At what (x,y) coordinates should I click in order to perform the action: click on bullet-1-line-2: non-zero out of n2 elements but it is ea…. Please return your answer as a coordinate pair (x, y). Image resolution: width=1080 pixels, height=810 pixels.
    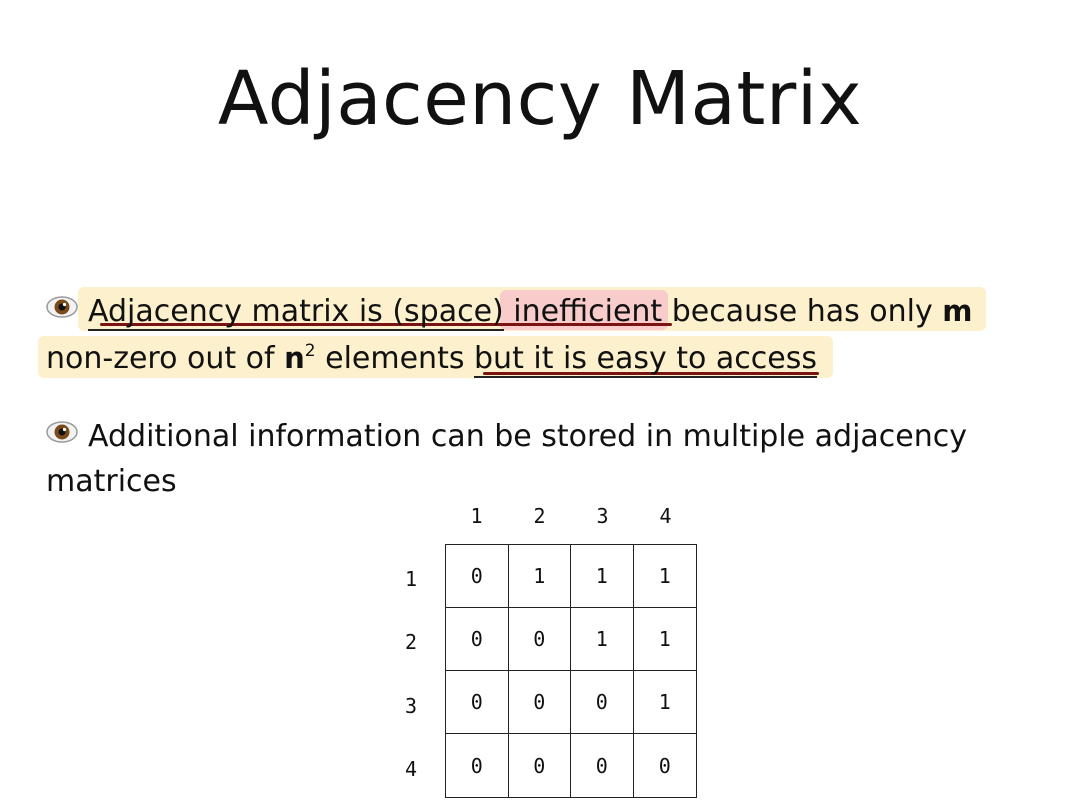
    Looking at the image, I should click on (432, 359).